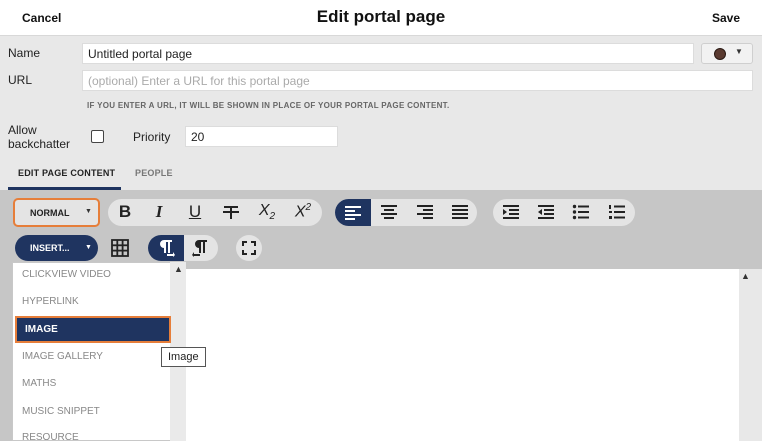 This screenshot has height=441, width=762. What do you see at coordinates (178, 269) in the screenshot?
I see `menu-scroll-up-icon: ▲` at bounding box center [178, 269].